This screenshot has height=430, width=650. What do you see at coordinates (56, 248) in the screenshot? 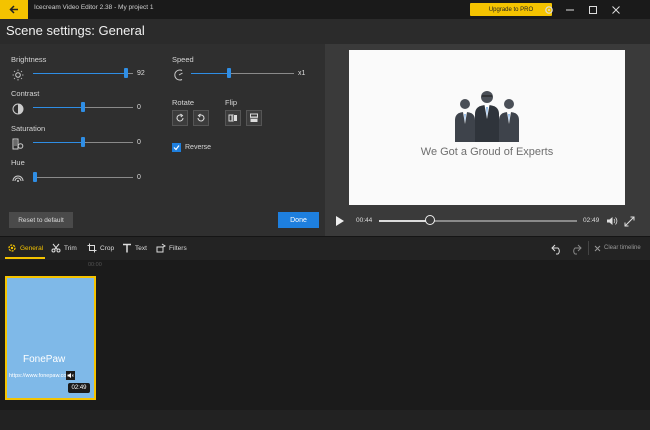
I see `scissors-icon` at bounding box center [56, 248].